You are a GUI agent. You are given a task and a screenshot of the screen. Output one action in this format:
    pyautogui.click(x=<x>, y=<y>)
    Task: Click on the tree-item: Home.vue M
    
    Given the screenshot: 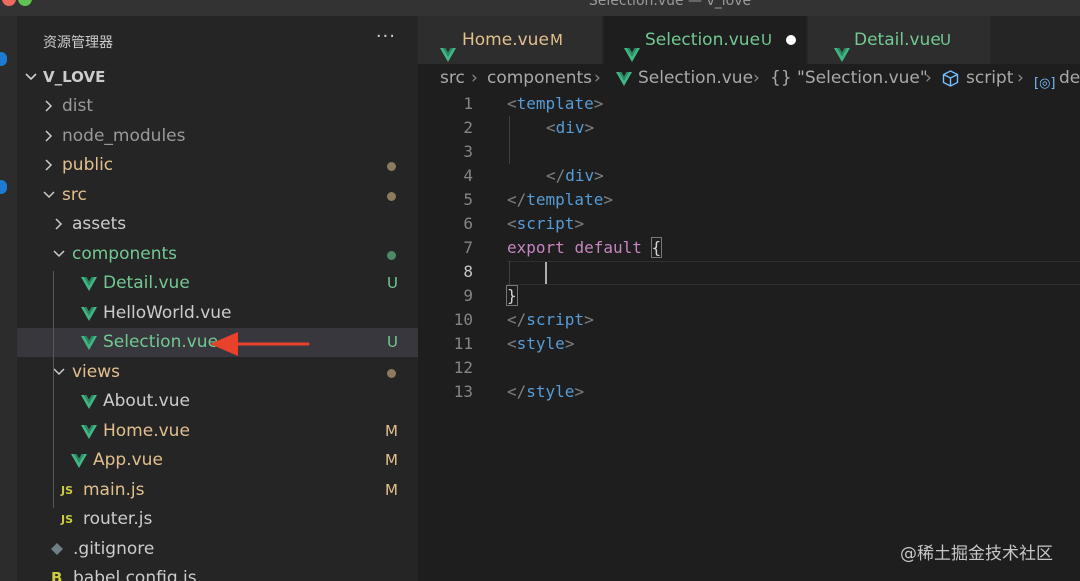 What is the action you would take?
    pyautogui.click(x=217, y=431)
    